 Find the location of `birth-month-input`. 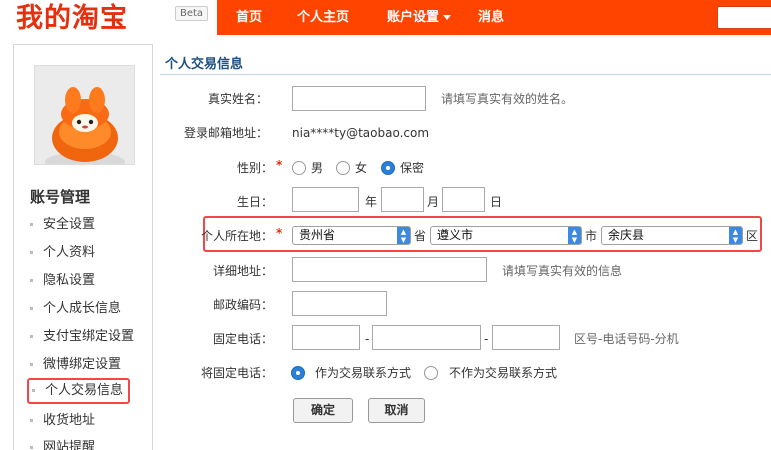

birth-month-input is located at coordinates (402, 199).